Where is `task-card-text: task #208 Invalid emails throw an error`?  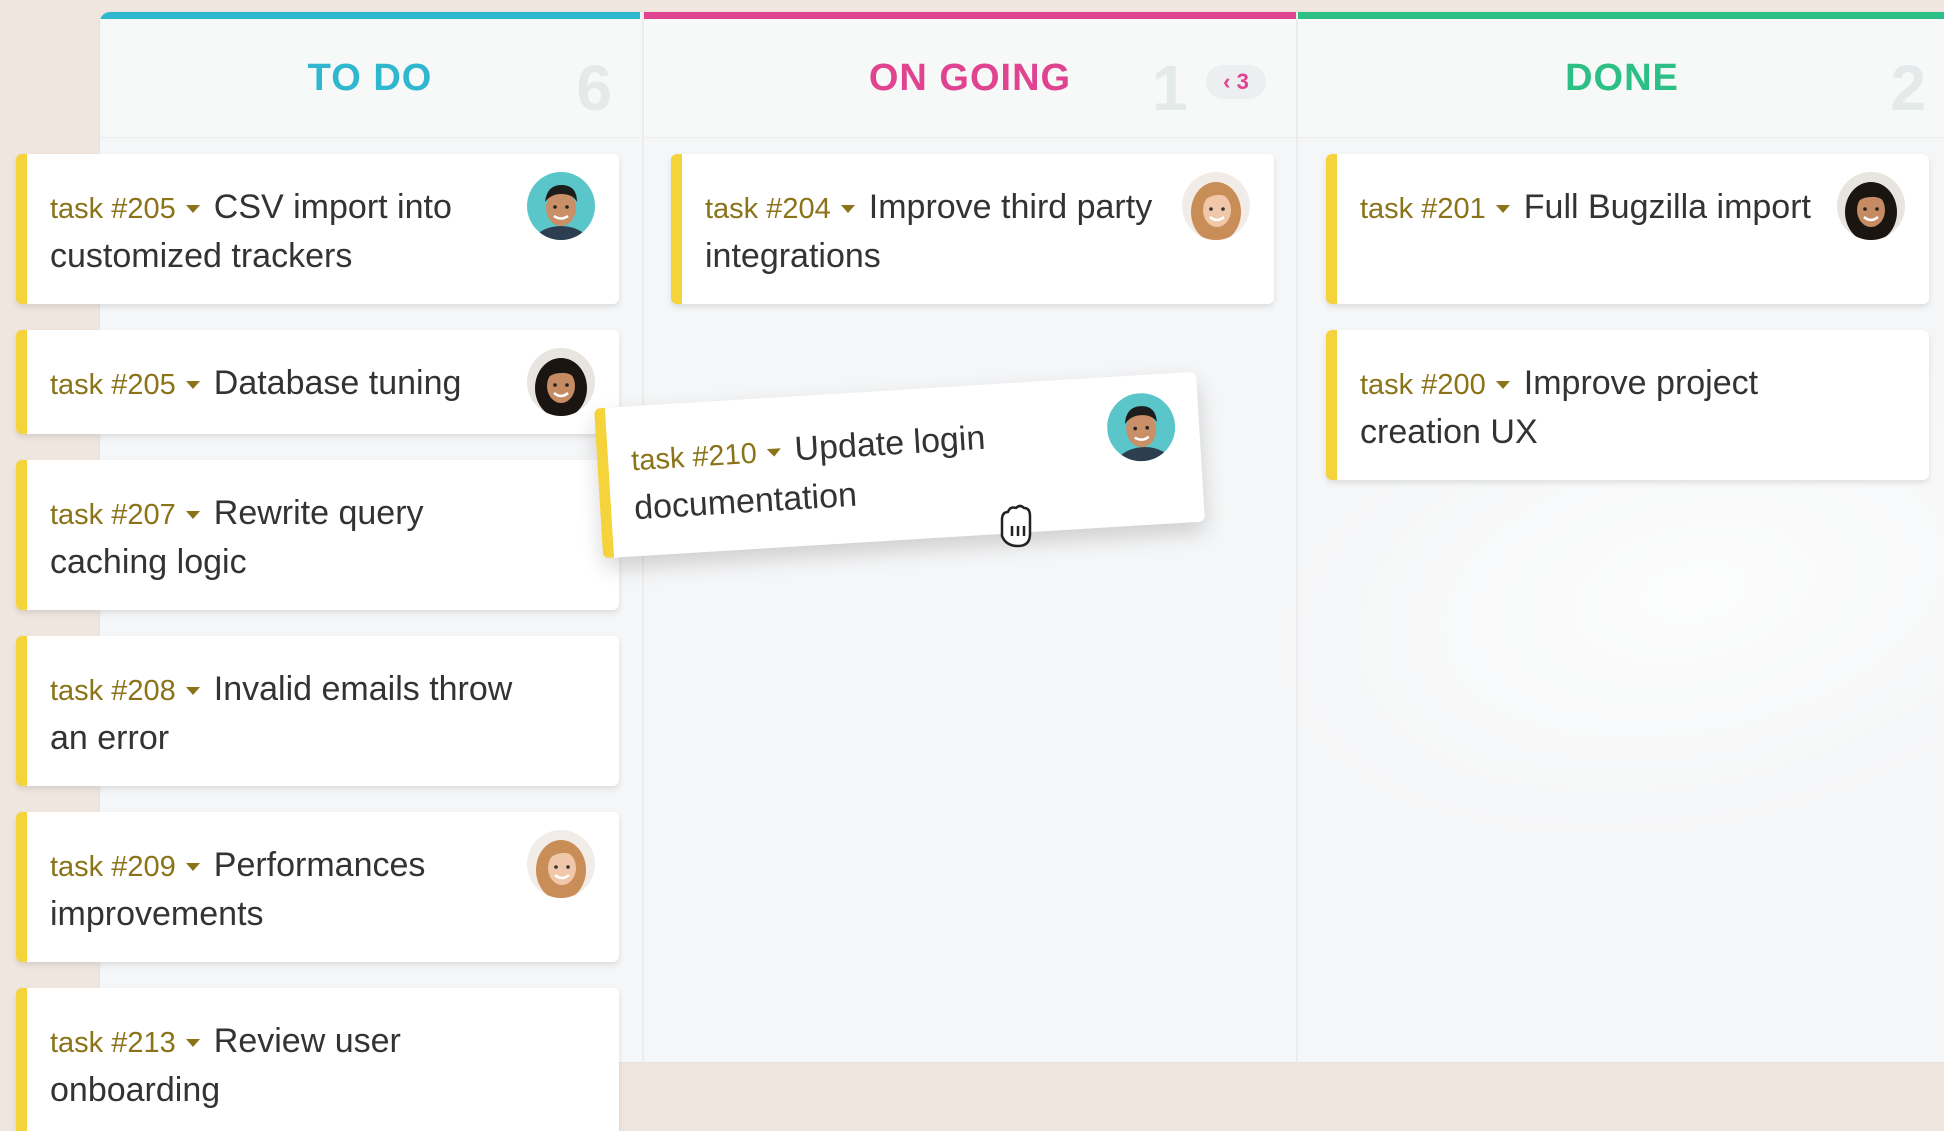 task-card-text: task #208 Invalid emails throw an error is located at coordinates (282, 714).